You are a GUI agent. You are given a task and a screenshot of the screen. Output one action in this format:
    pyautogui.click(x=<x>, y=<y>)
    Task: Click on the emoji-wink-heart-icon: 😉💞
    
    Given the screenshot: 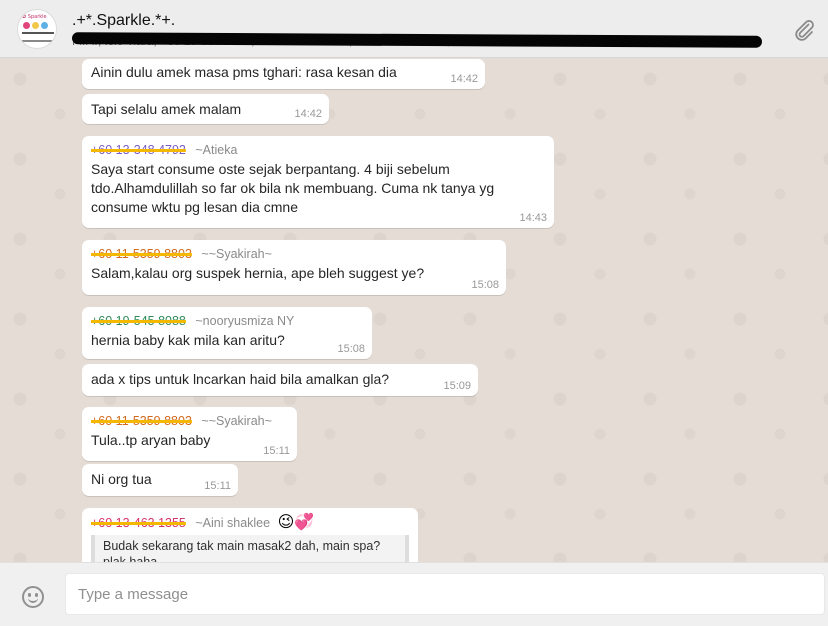 What is the action you would take?
    pyautogui.click(x=296, y=521)
    